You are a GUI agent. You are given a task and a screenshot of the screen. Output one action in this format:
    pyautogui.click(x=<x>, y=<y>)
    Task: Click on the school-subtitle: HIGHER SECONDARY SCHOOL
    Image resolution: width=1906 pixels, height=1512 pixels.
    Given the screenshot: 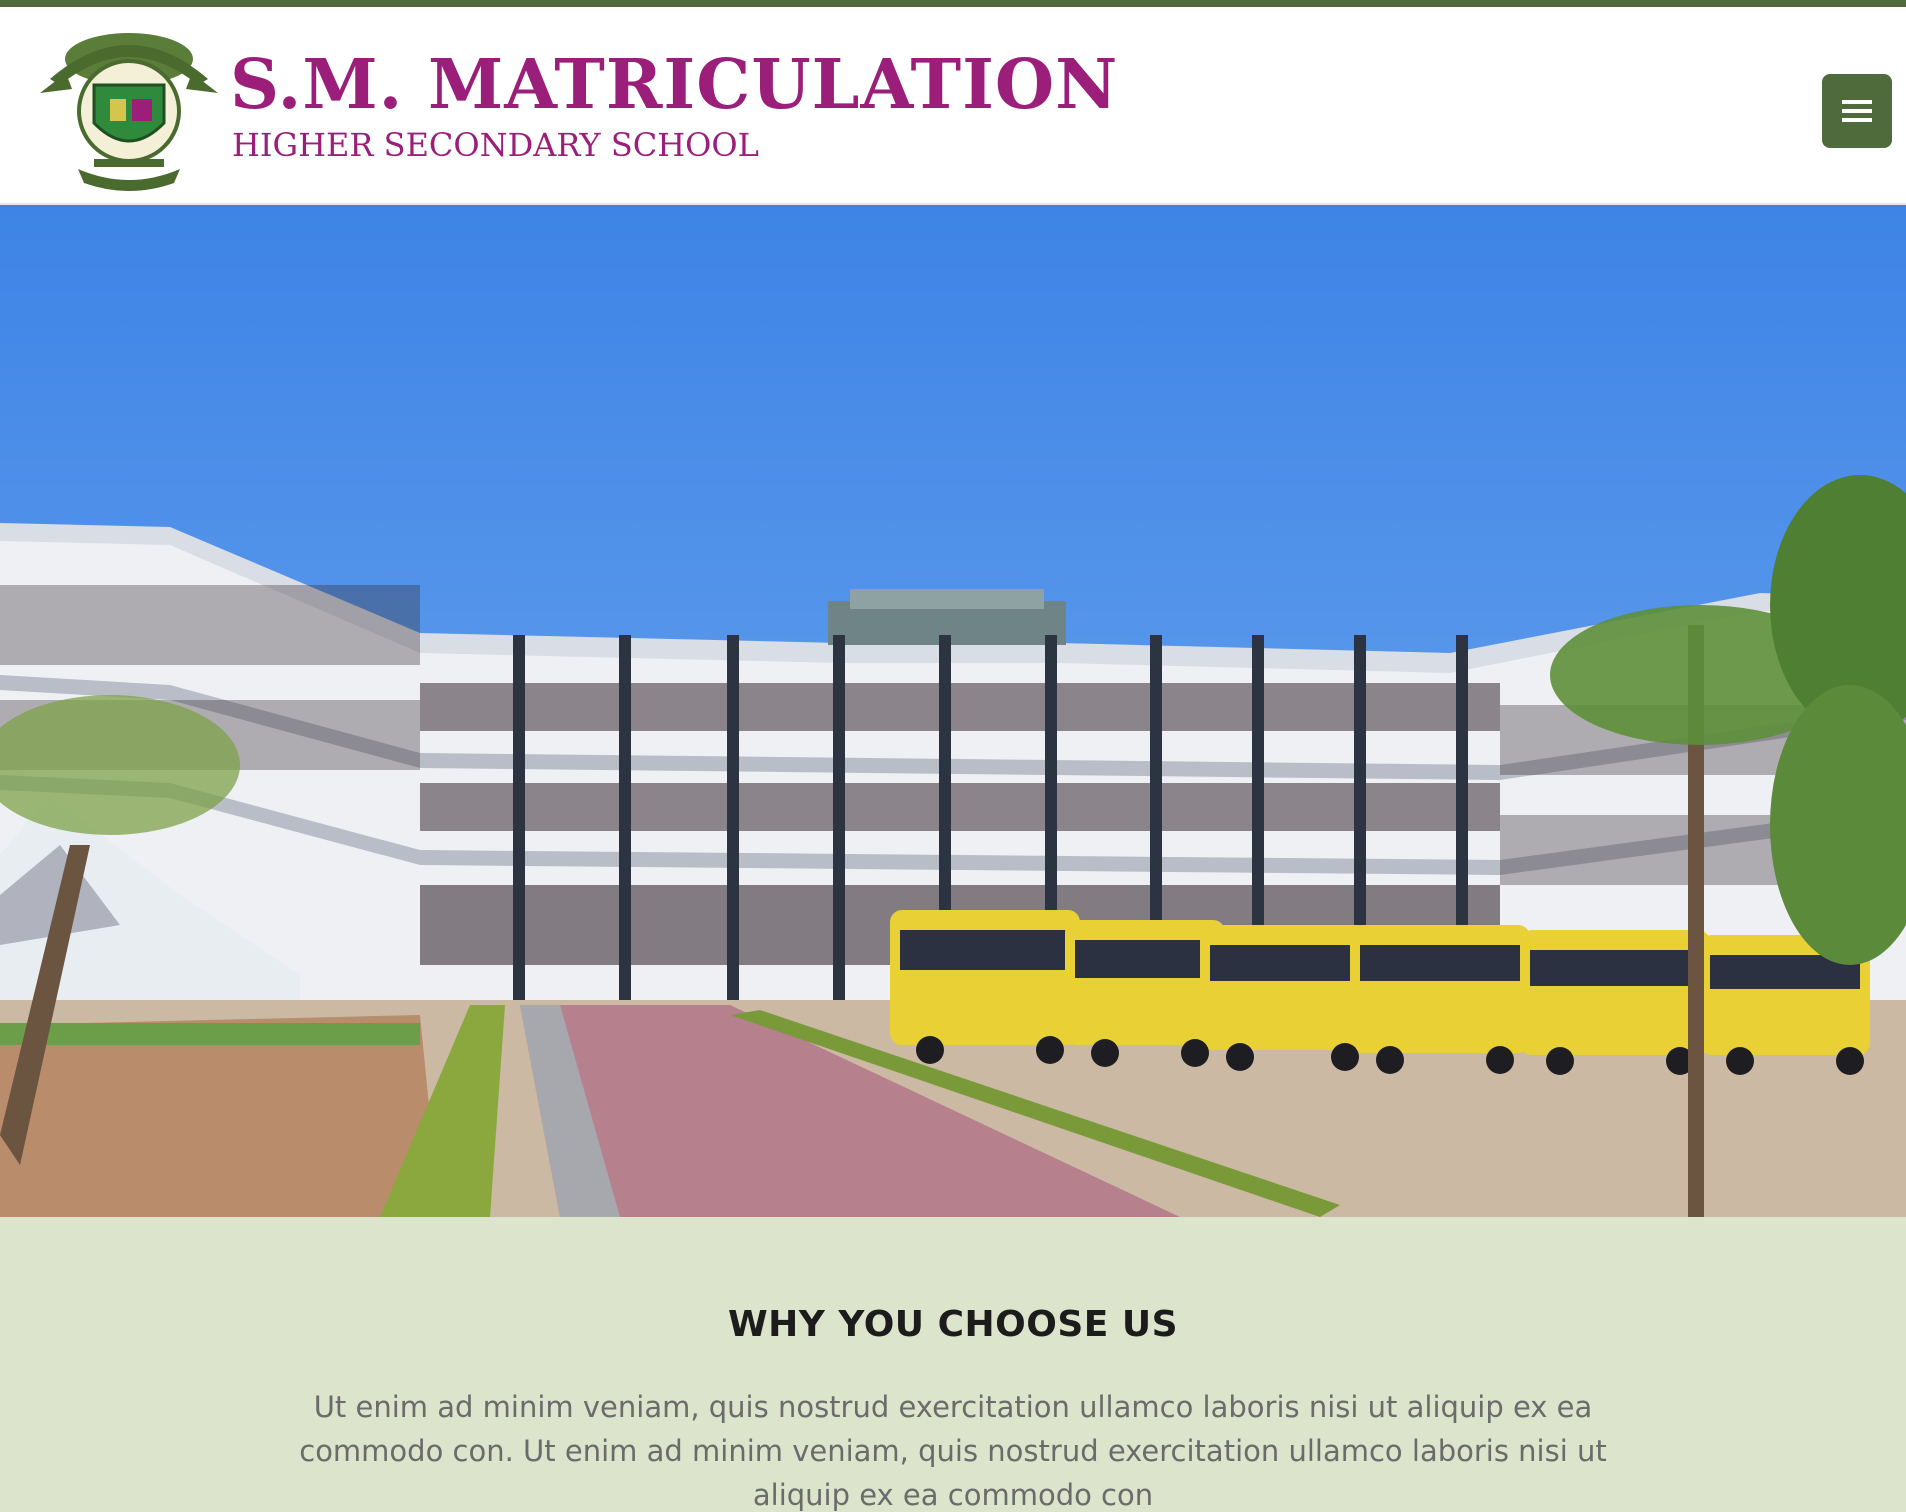 What is the action you would take?
    pyautogui.click(x=495, y=145)
    